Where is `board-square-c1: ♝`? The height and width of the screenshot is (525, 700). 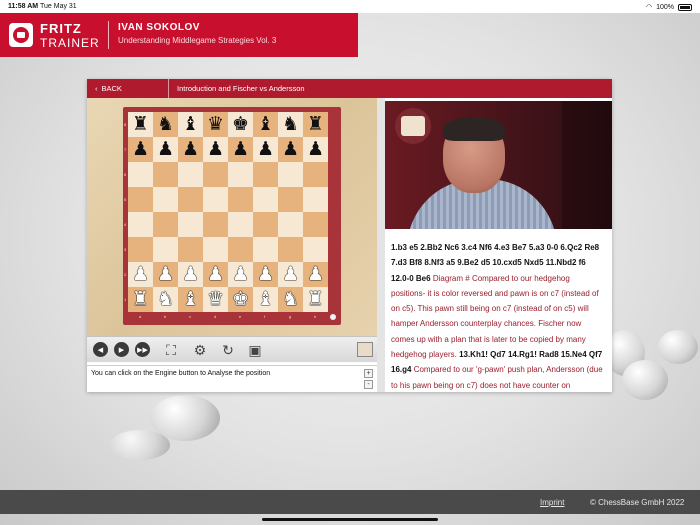
board-square-c1: ♝ is located at coordinates (190, 299).